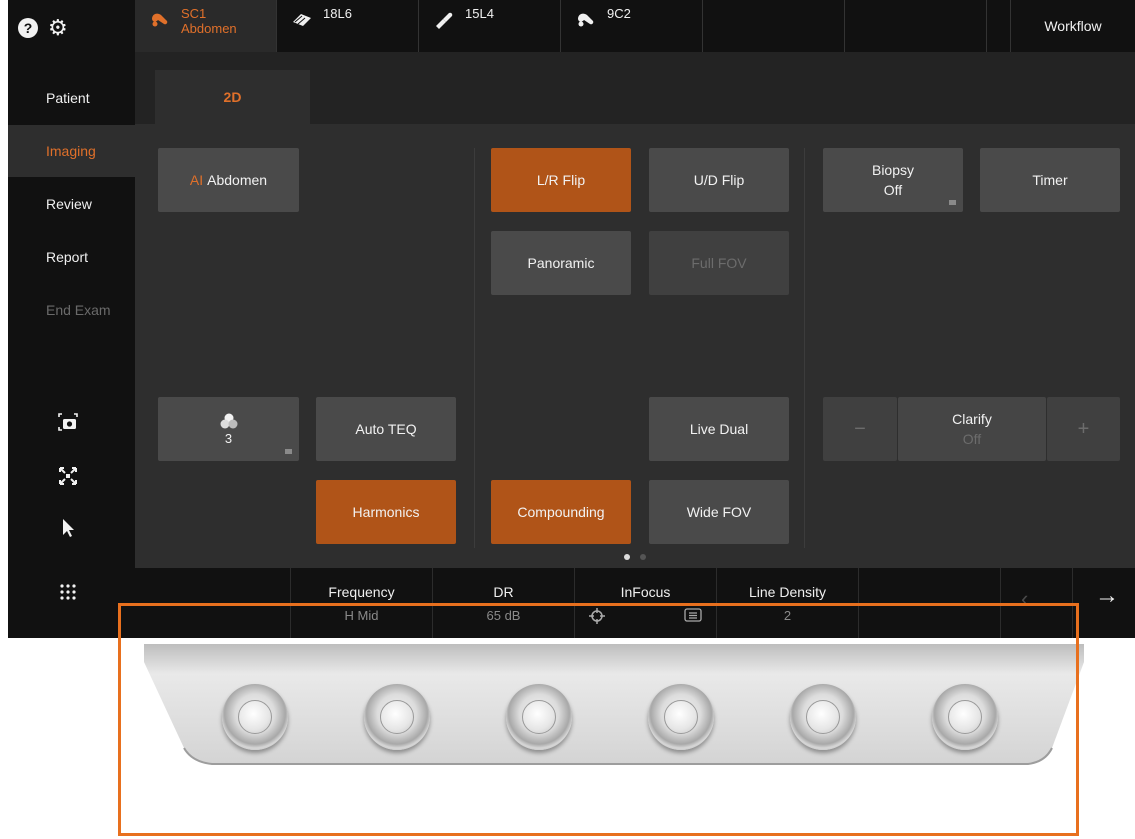 The image size is (1135, 839). Describe the element at coordinates (627, 557) in the screenshot. I see `page-dot-active` at that location.